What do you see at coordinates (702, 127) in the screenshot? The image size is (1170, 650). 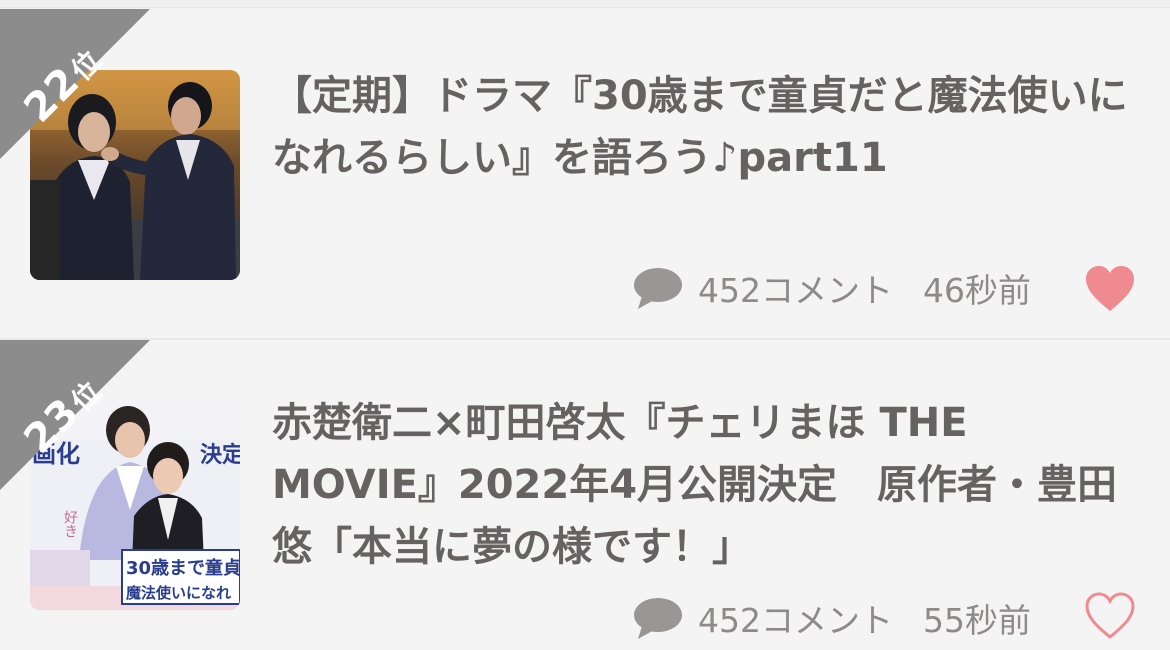 I see `article-title: 【定期】ドラマ『30歳まで童貞だと魔法使いになれるらしい』を語ろう♪part11` at bounding box center [702, 127].